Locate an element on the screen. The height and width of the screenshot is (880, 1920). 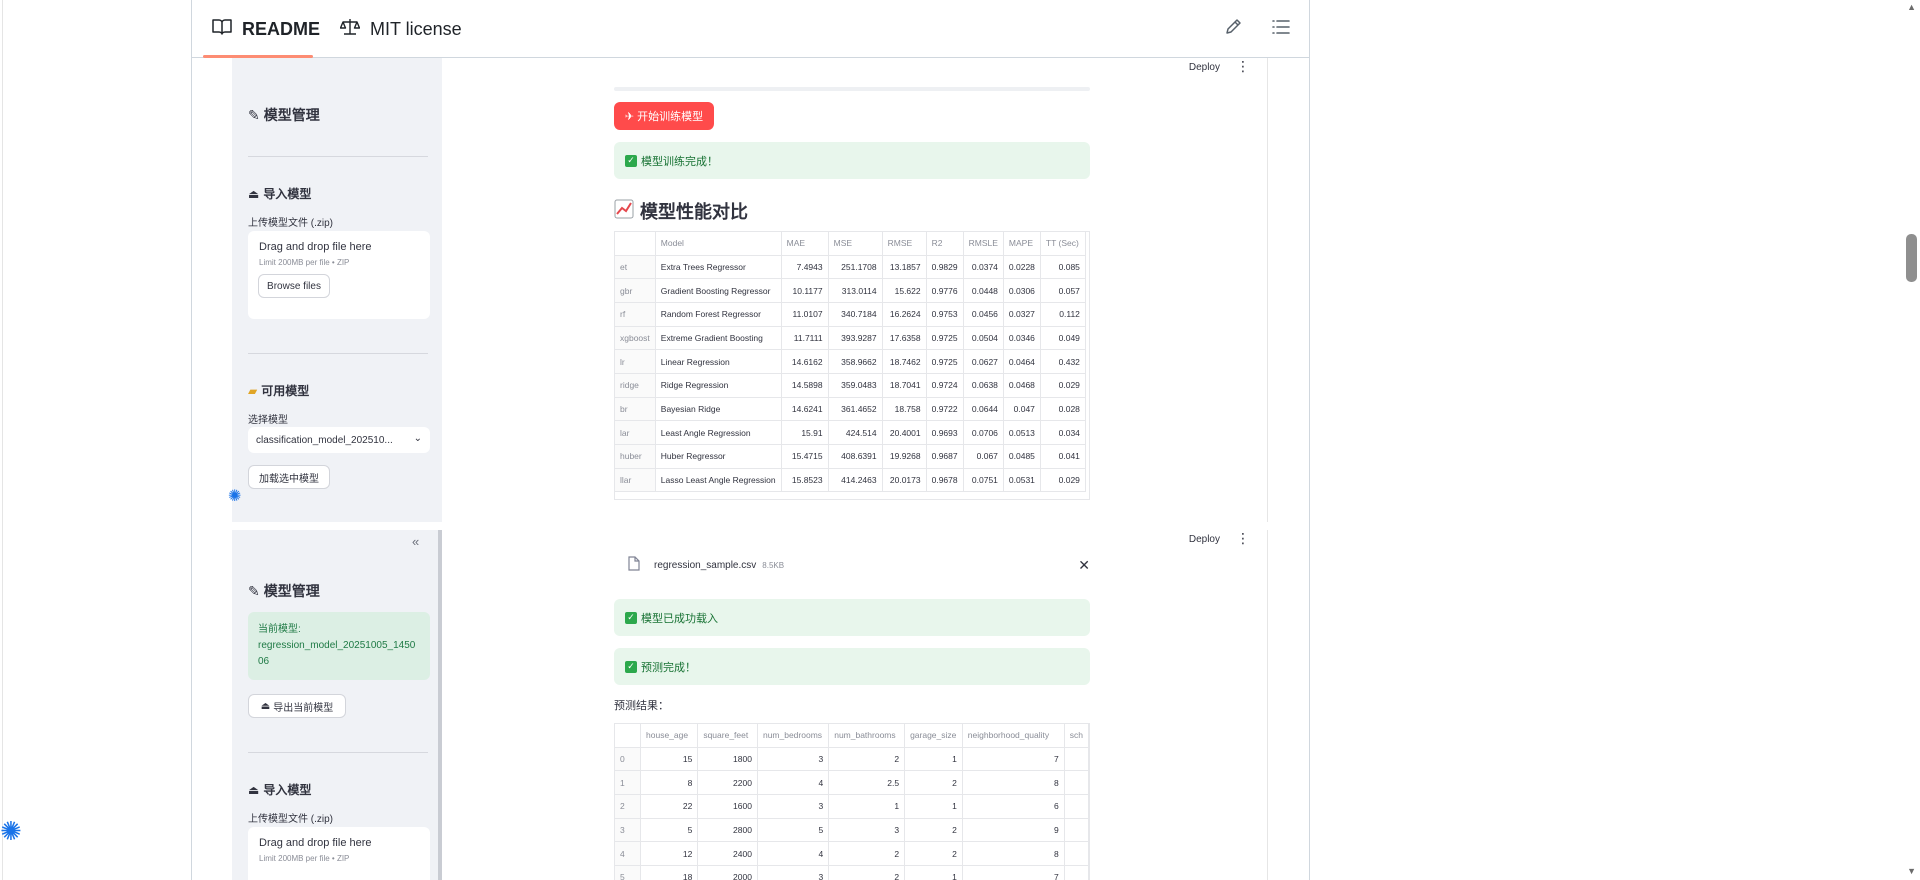
column-header: sch is located at coordinates (1076, 736).